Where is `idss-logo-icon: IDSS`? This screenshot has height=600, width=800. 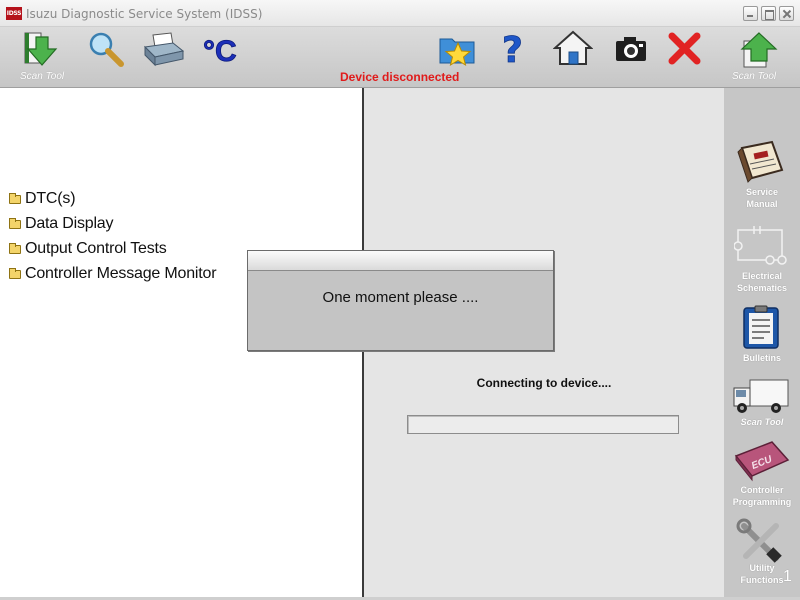
idss-logo-icon: IDSS is located at coordinates (14, 13).